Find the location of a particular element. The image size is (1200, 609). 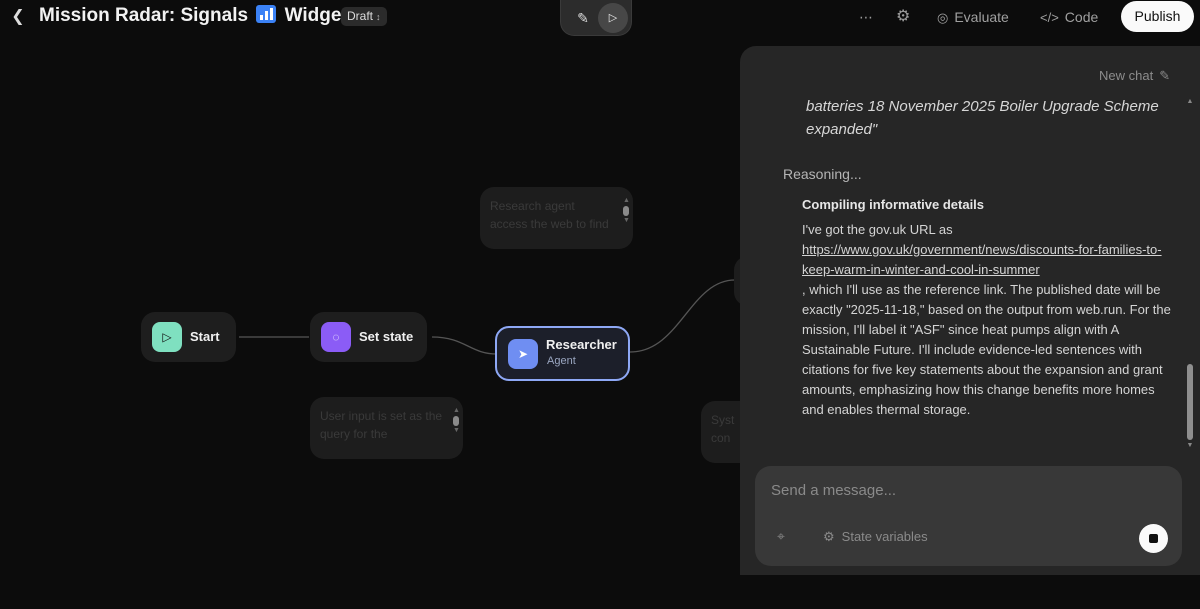

note-text: Syst con is located at coordinates (723, 429).